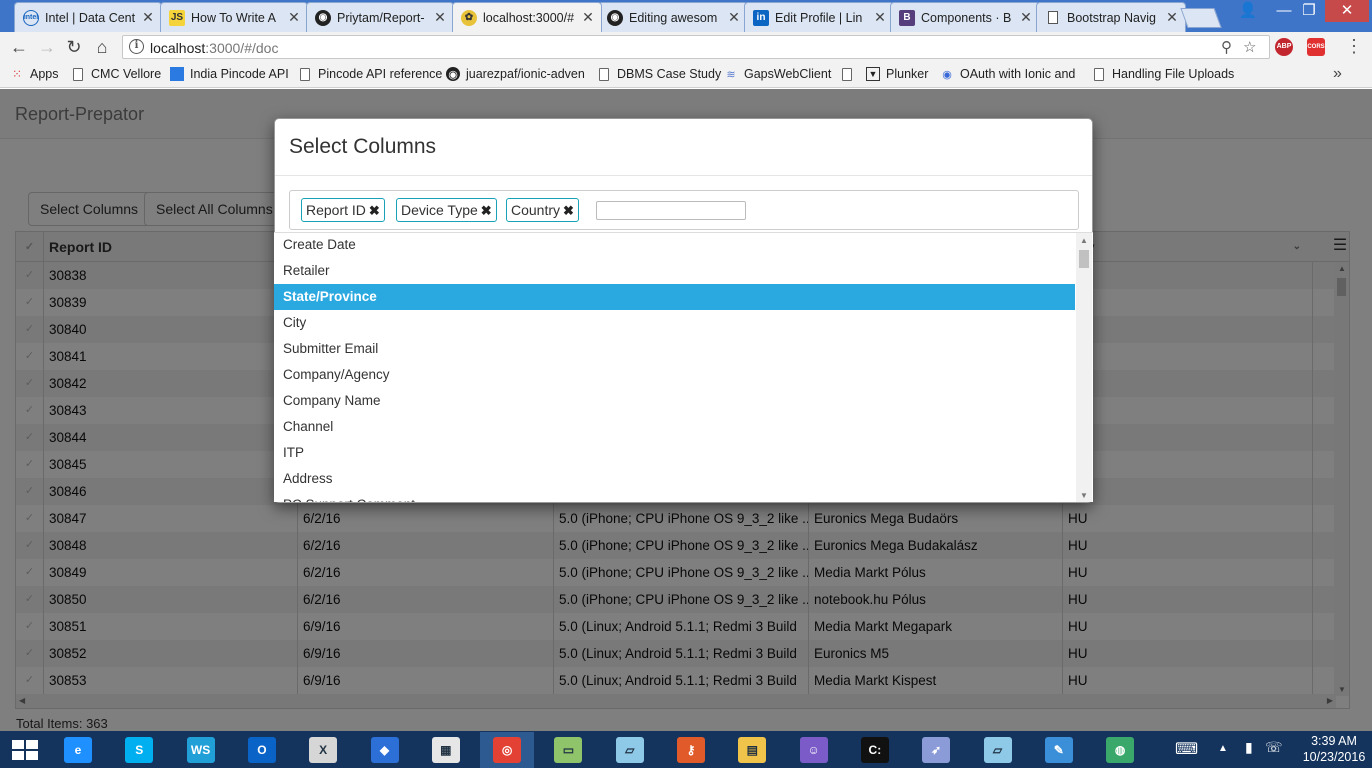 The image size is (1372, 768). Describe the element at coordinates (323, 750) in the screenshot. I see `taskbar-app: X` at that location.